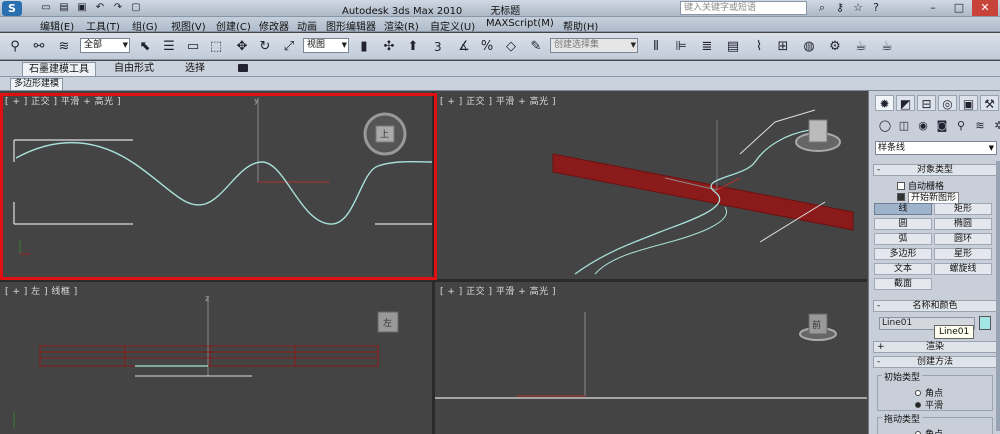  What do you see at coordinates (822, 8) in the screenshot?
I see `binoculars-icon: ⌕` at bounding box center [822, 8].